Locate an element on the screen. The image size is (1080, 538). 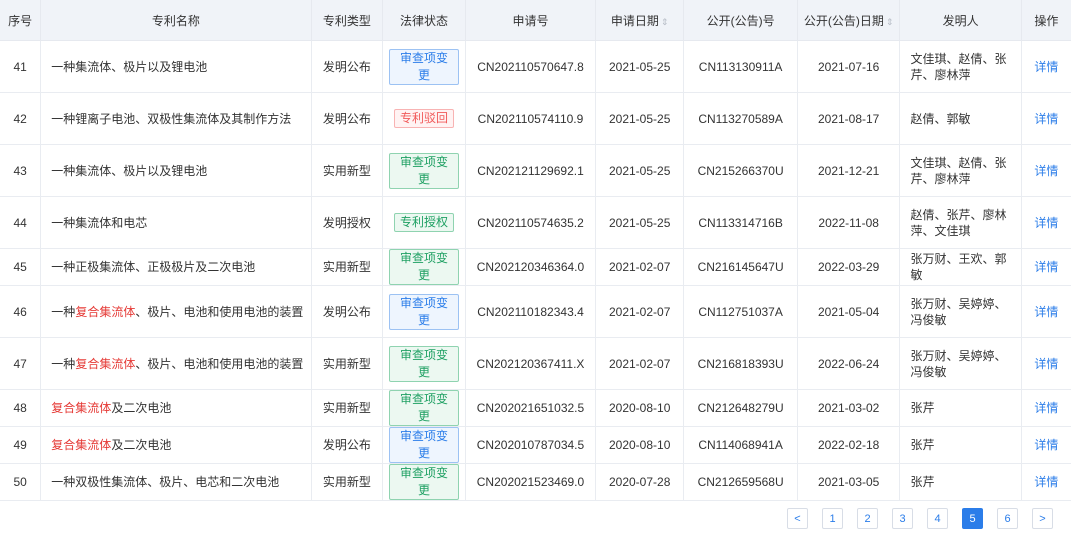
row-number: 43 is located at coordinates (21, 170).